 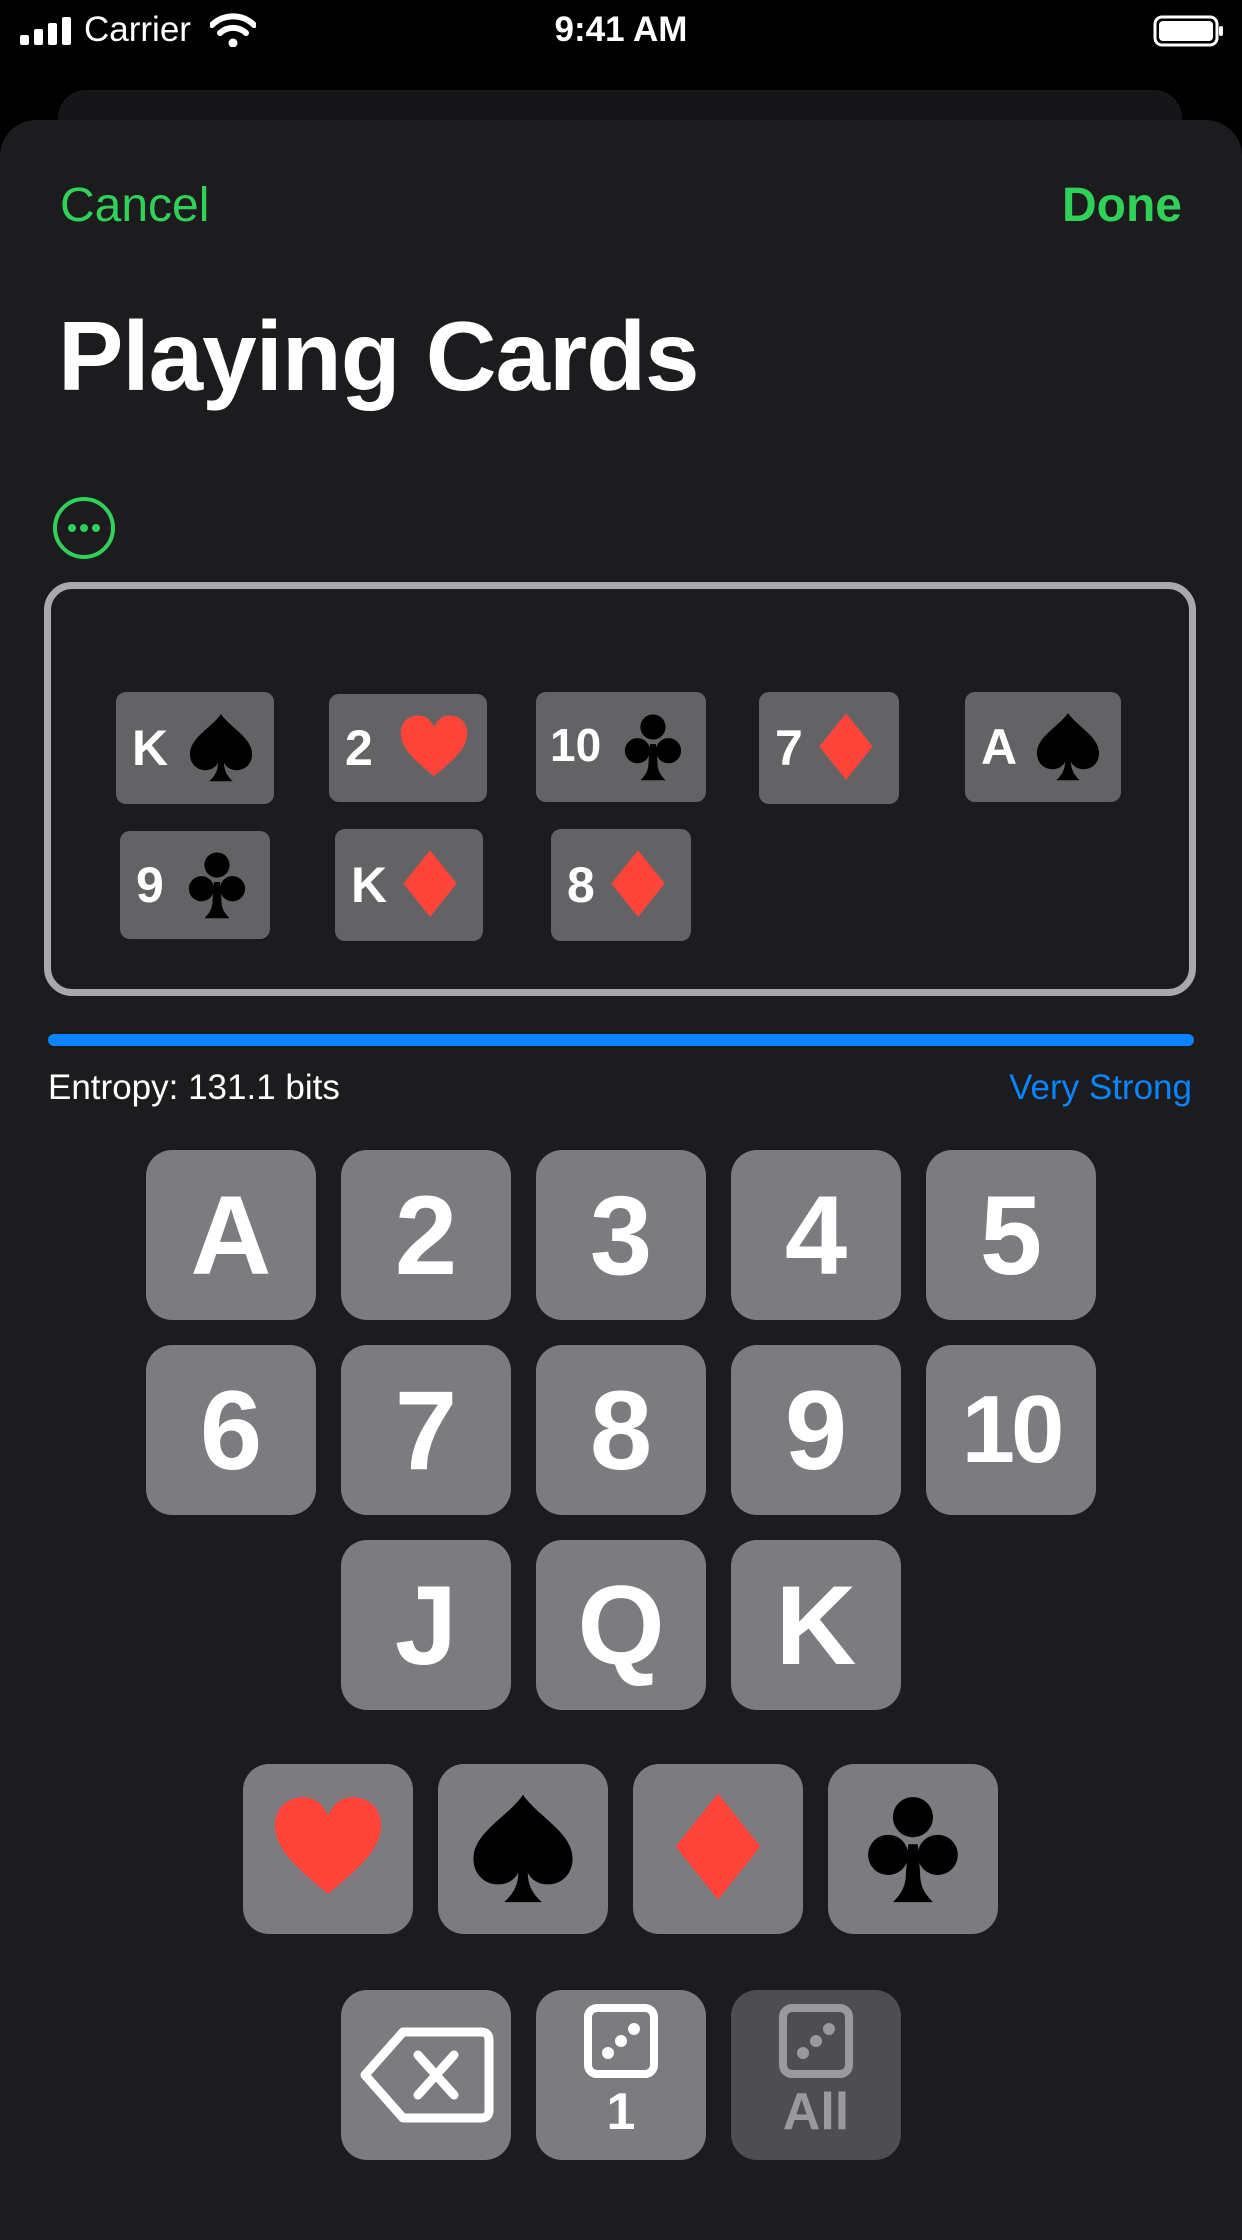 I want to click on rank-key-4: 4, so click(x=816, y=1235).